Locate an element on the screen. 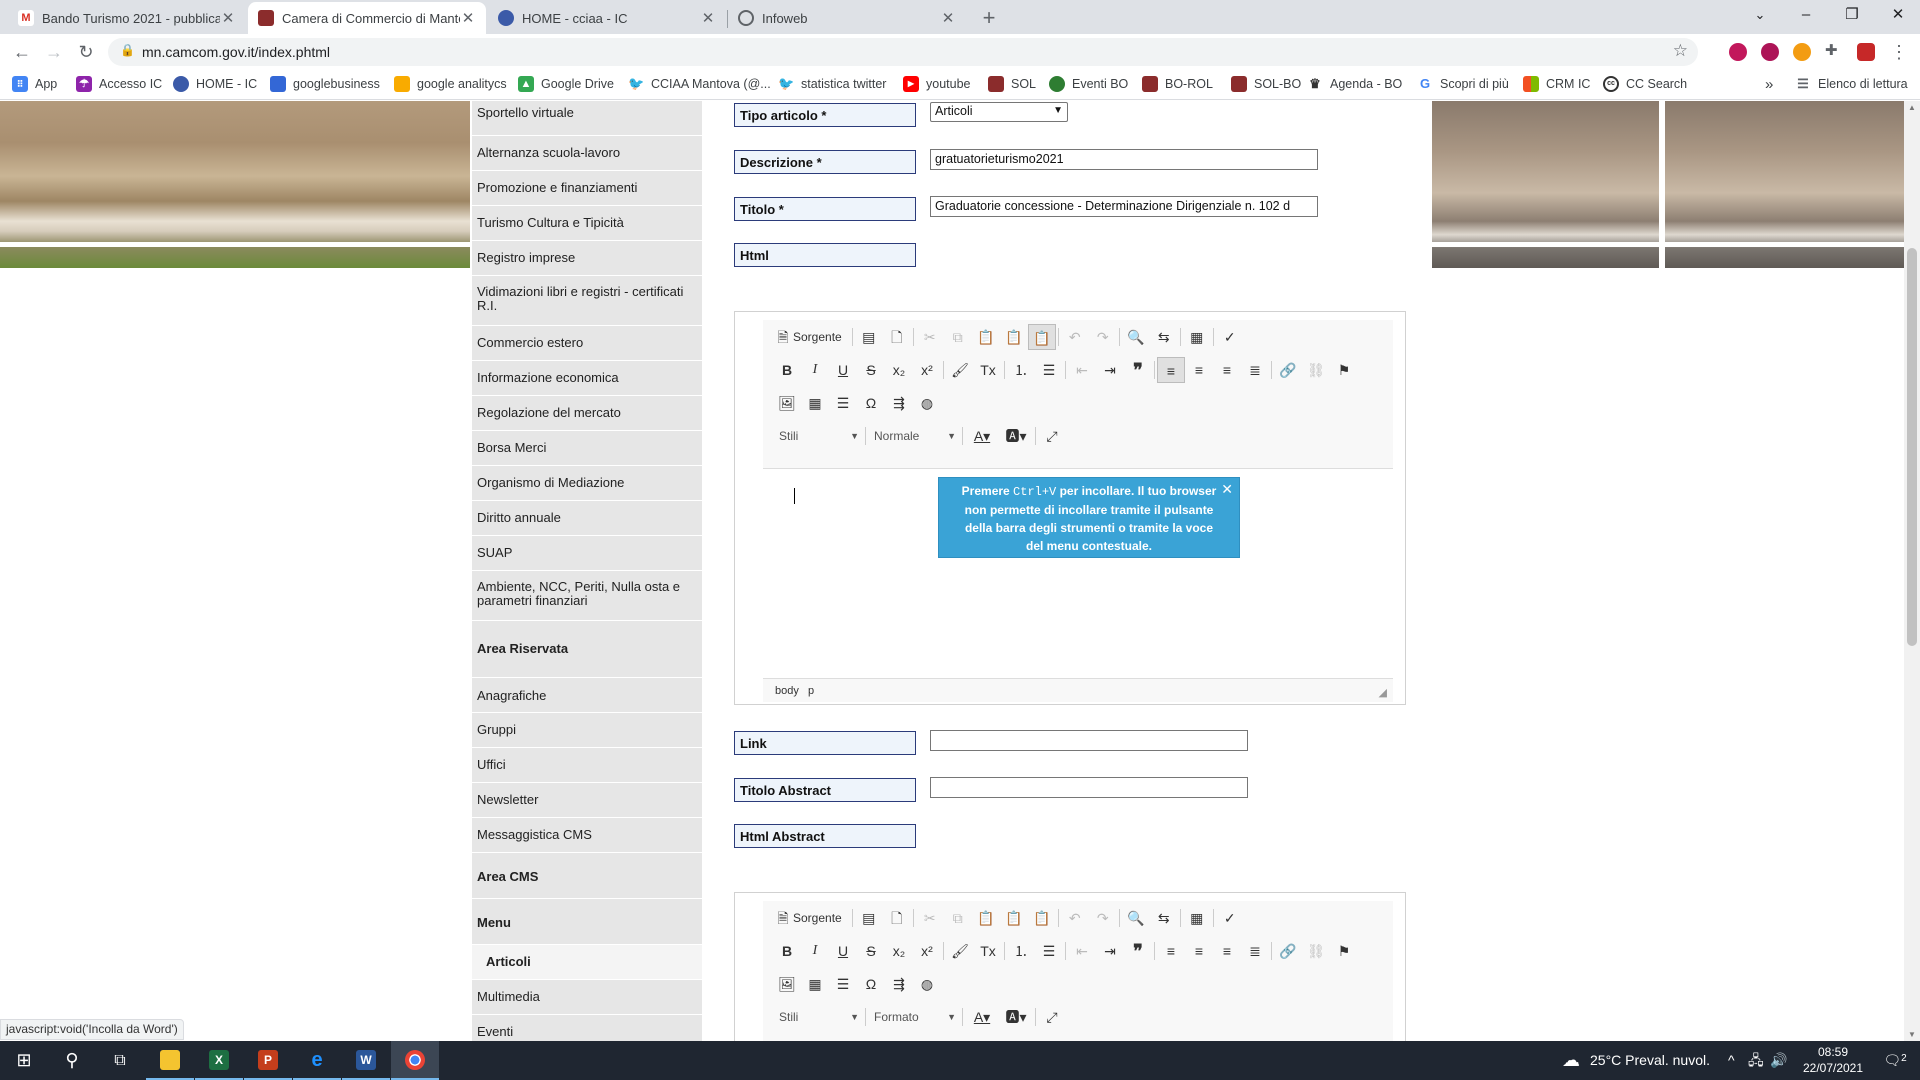  styles-combo: Stili ▼ is located at coordinates (818, 436).